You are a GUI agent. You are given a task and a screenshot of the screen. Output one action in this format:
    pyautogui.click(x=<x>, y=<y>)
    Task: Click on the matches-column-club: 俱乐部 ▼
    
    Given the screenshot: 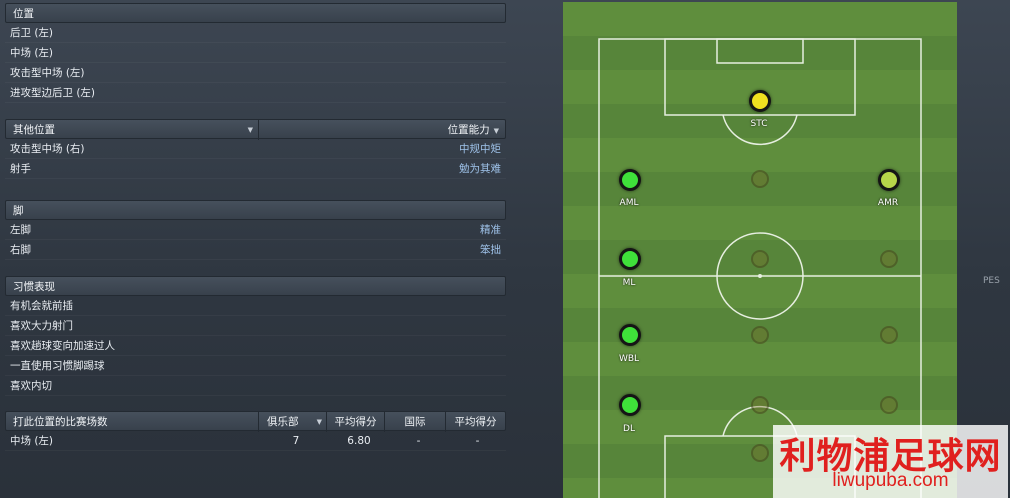 What is the action you would take?
    pyautogui.click(x=292, y=422)
    